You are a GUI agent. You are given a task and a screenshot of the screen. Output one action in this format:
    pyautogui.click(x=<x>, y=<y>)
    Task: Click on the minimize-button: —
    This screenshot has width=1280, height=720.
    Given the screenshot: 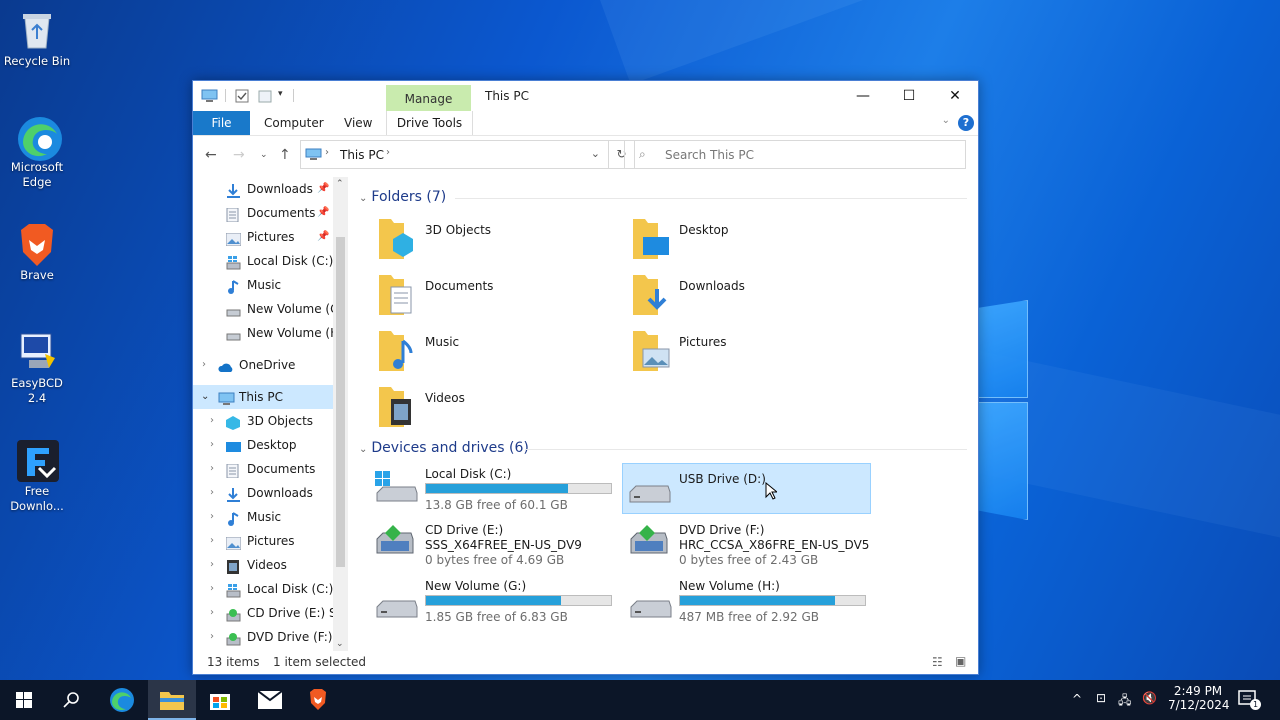 What is the action you would take?
    pyautogui.click(x=863, y=96)
    